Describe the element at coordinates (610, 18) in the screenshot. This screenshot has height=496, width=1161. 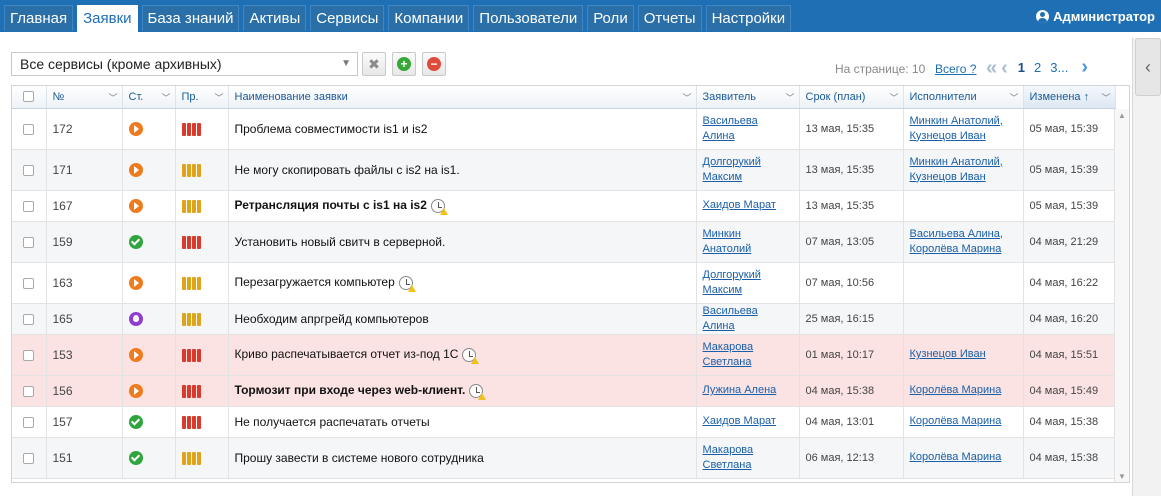
I see `nav-tab: Роли` at that location.